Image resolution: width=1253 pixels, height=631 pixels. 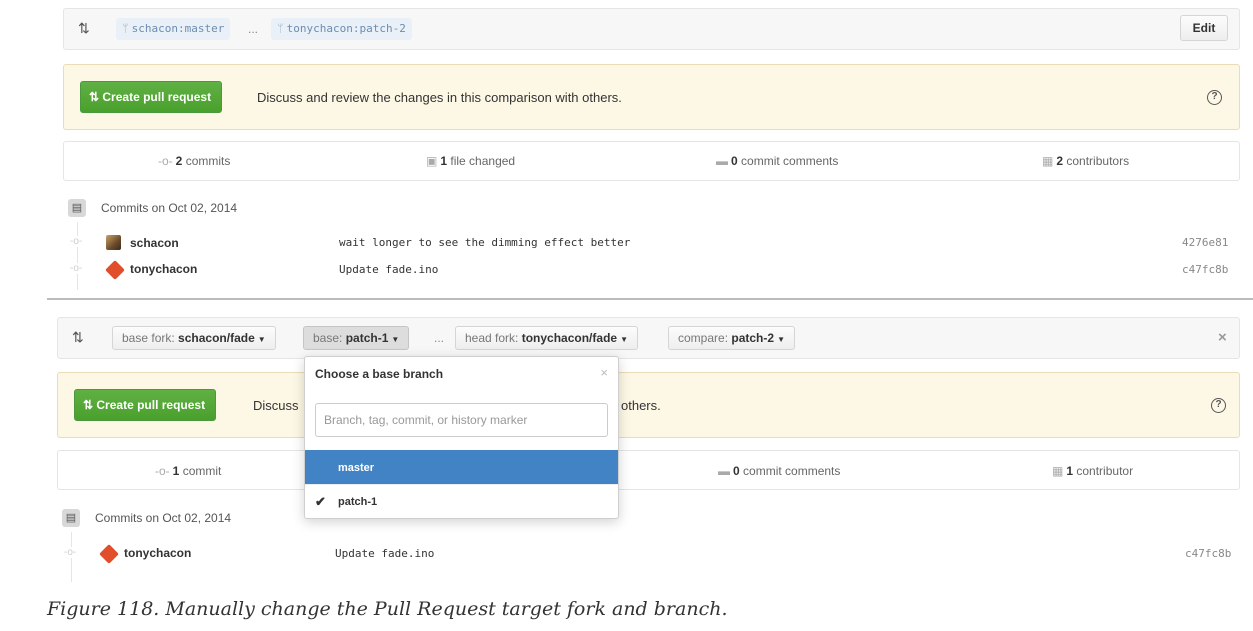 What do you see at coordinates (461, 437) in the screenshot?
I see `base-branch-dropdown: Choose a base branch × master ✔ patch-1` at bounding box center [461, 437].